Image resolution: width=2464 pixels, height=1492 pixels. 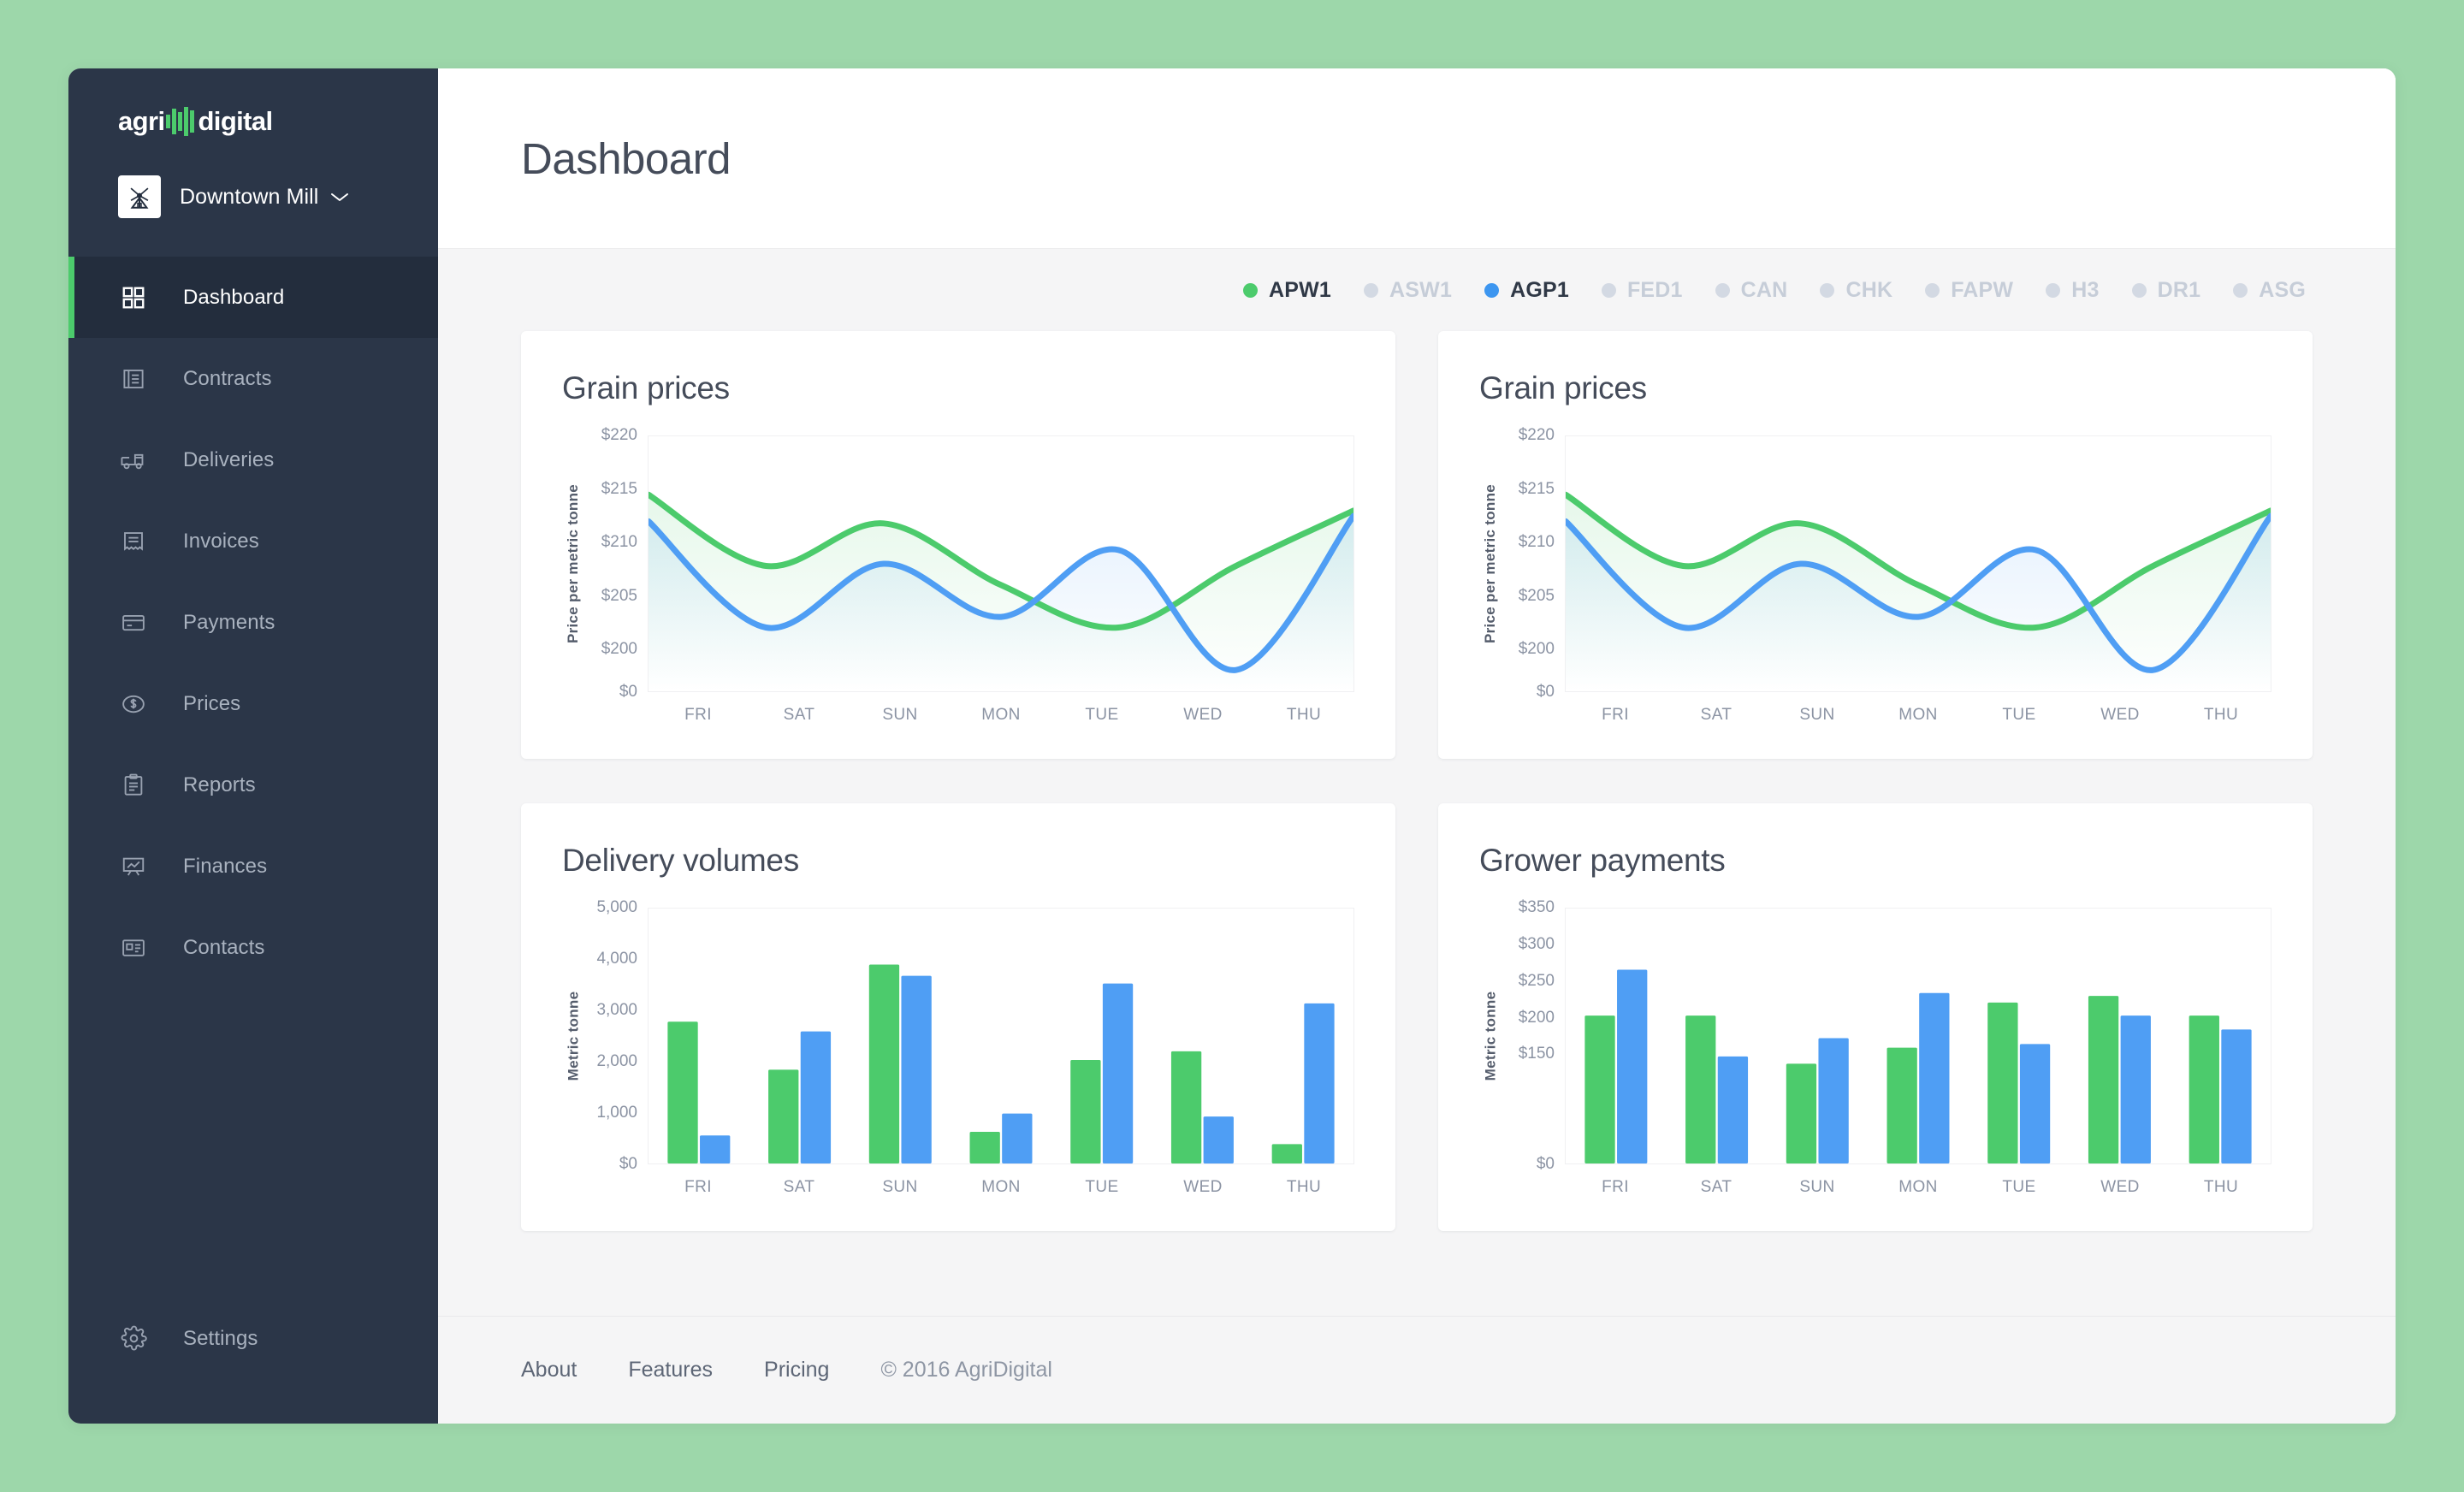 What do you see at coordinates (616, 959) in the screenshot?
I see `y-tick-label: 4,000` at bounding box center [616, 959].